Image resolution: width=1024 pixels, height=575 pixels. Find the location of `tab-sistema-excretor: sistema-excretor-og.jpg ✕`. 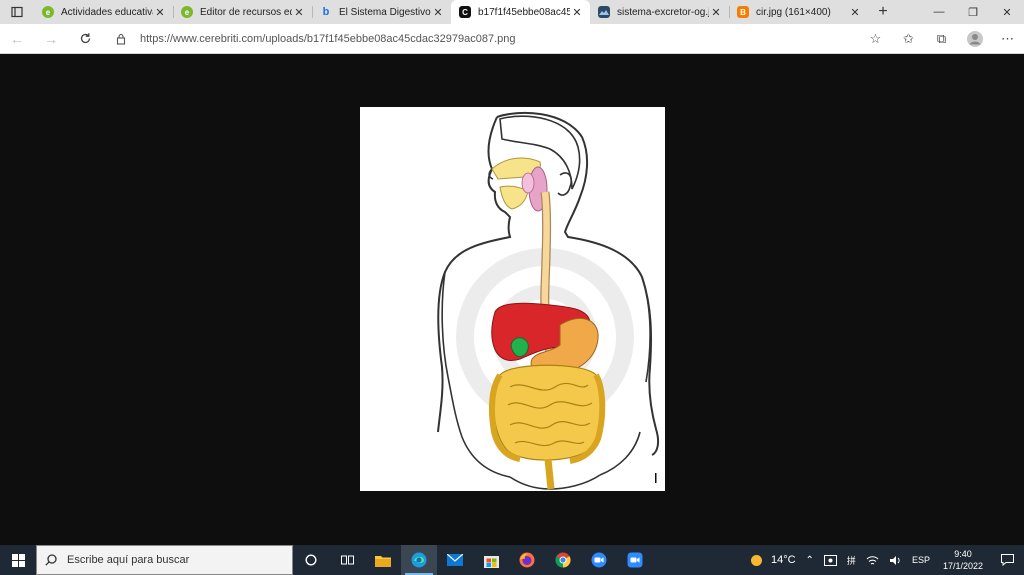

tab-sistema-excretor: sistema-excretor-og.jpg ✕ is located at coordinates (659, 12).